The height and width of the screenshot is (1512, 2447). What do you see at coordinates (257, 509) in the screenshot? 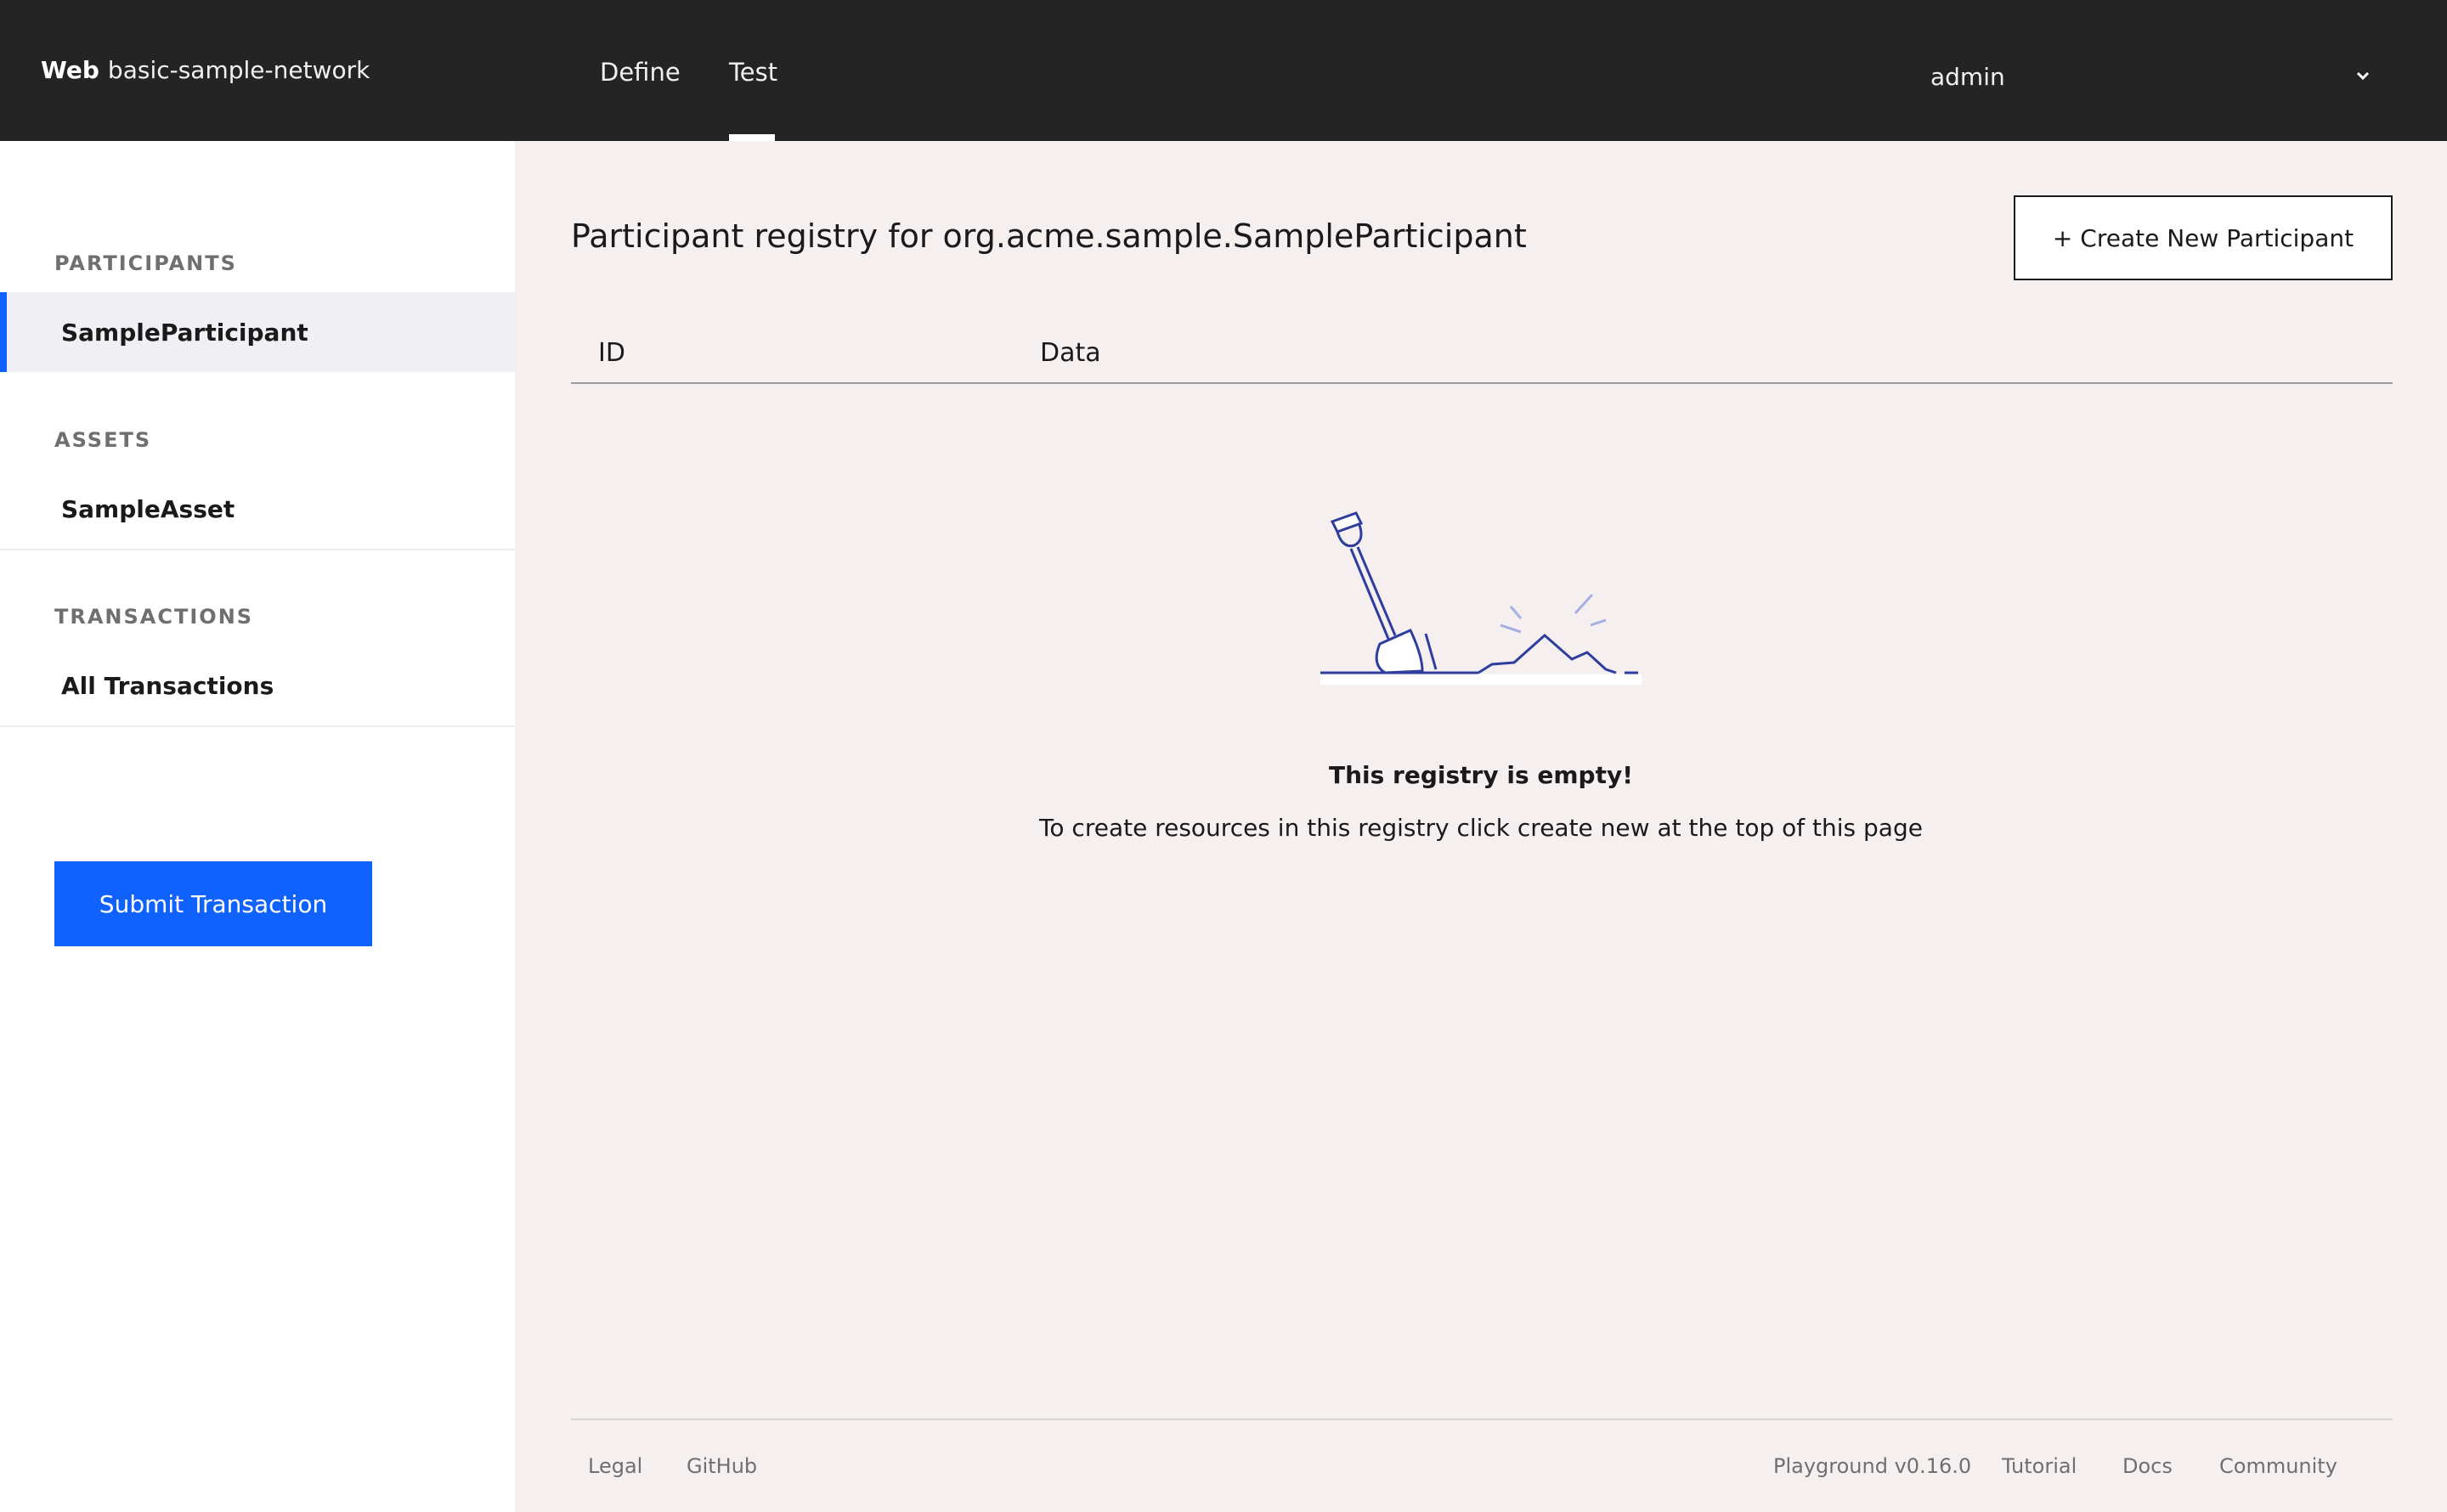
I see `sidebar-item-sample-asset: SampleAsset` at bounding box center [257, 509].